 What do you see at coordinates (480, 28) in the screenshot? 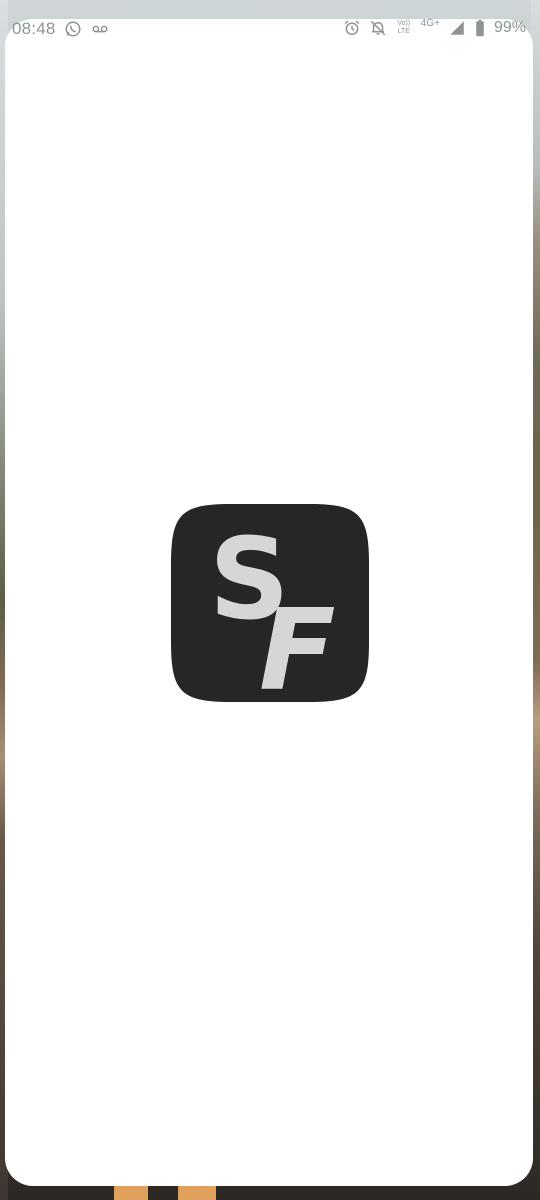
I see `battery-icon` at bounding box center [480, 28].